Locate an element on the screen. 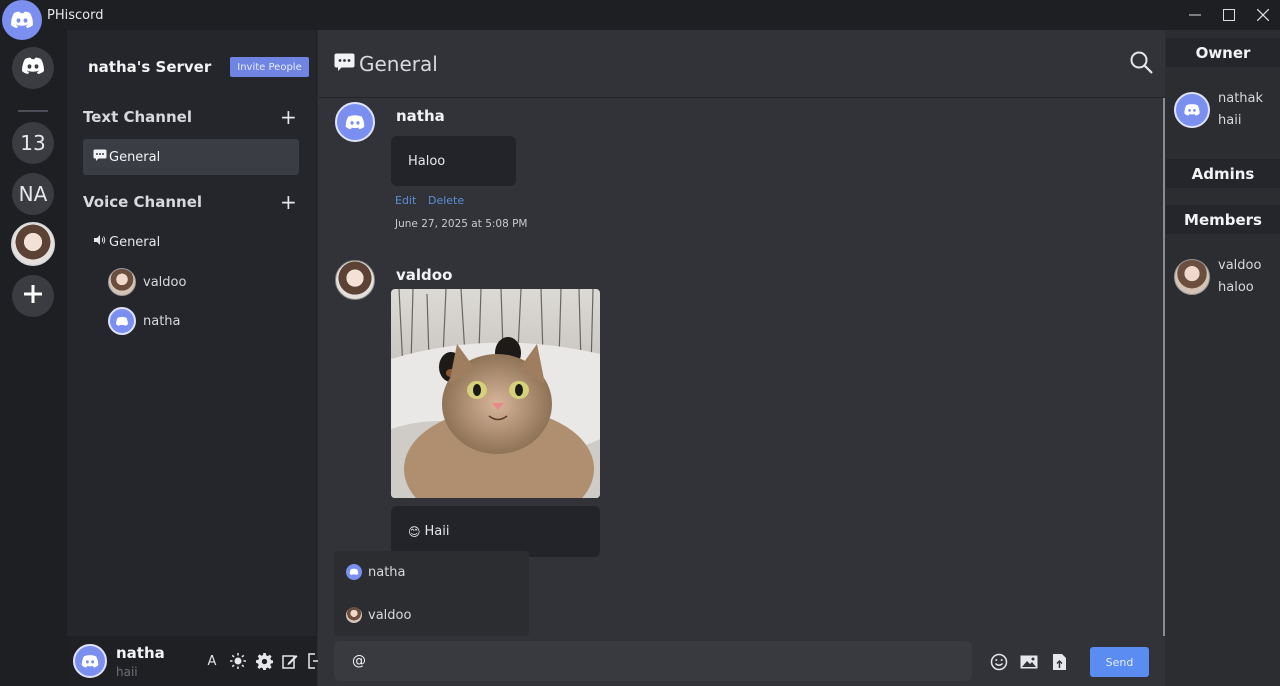  voice-user-valdoo: valdoo is located at coordinates (147, 282).